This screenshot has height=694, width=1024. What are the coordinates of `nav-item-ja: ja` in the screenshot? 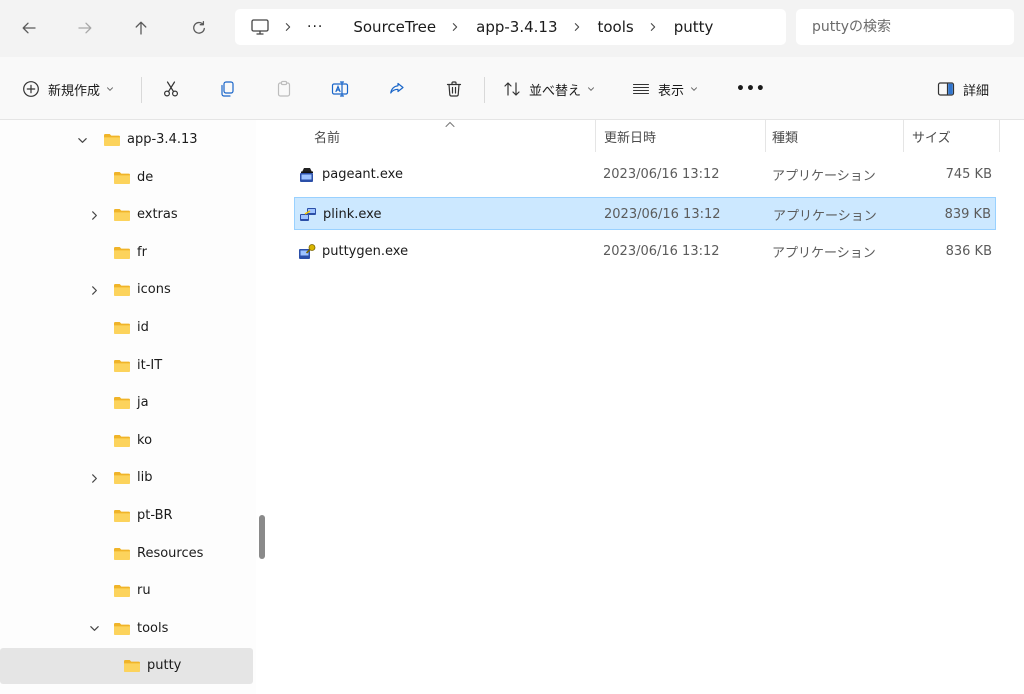 It's located at (126, 403).